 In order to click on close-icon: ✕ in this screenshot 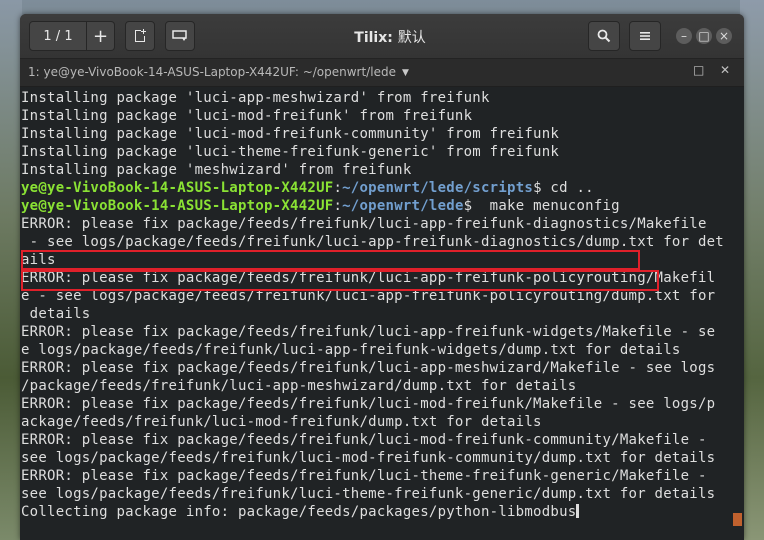, I will do `click(725, 70)`.